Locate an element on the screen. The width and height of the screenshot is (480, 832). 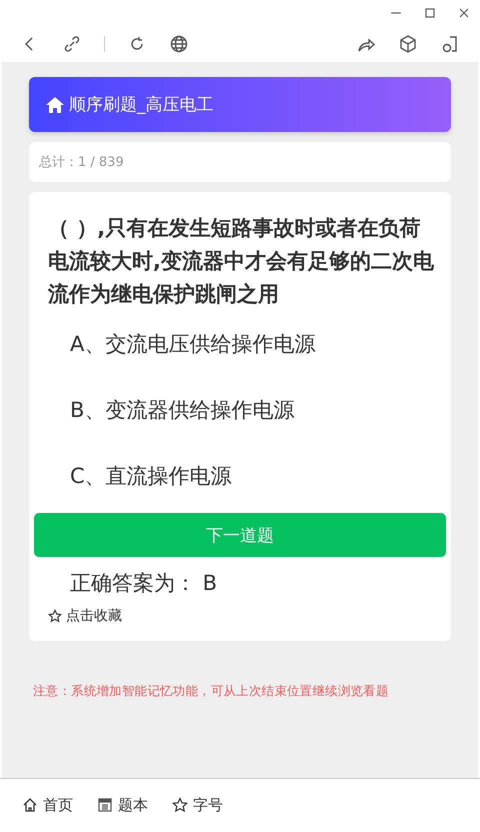
favorite-link: 点击收藏 is located at coordinates (94, 616).